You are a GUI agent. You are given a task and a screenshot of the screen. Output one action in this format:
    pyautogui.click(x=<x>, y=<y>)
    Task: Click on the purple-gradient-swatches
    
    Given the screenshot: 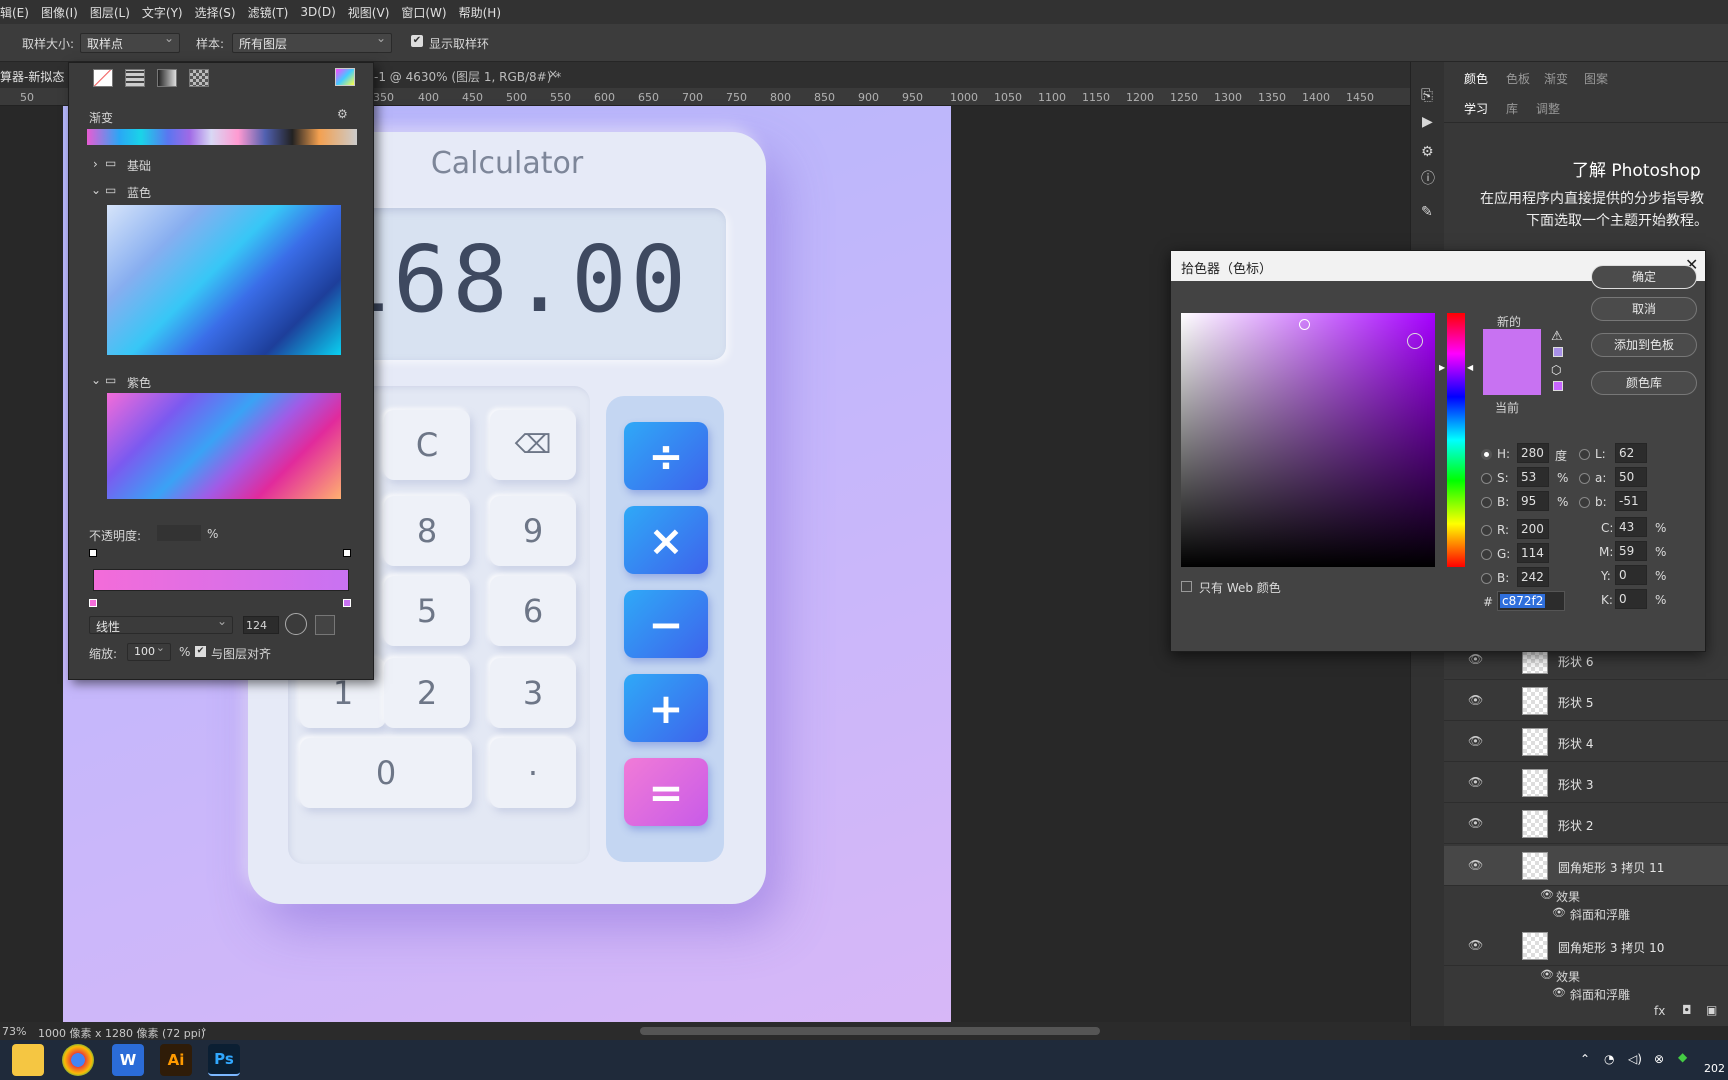 What is the action you would take?
    pyautogui.click(x=224, y=446)
    